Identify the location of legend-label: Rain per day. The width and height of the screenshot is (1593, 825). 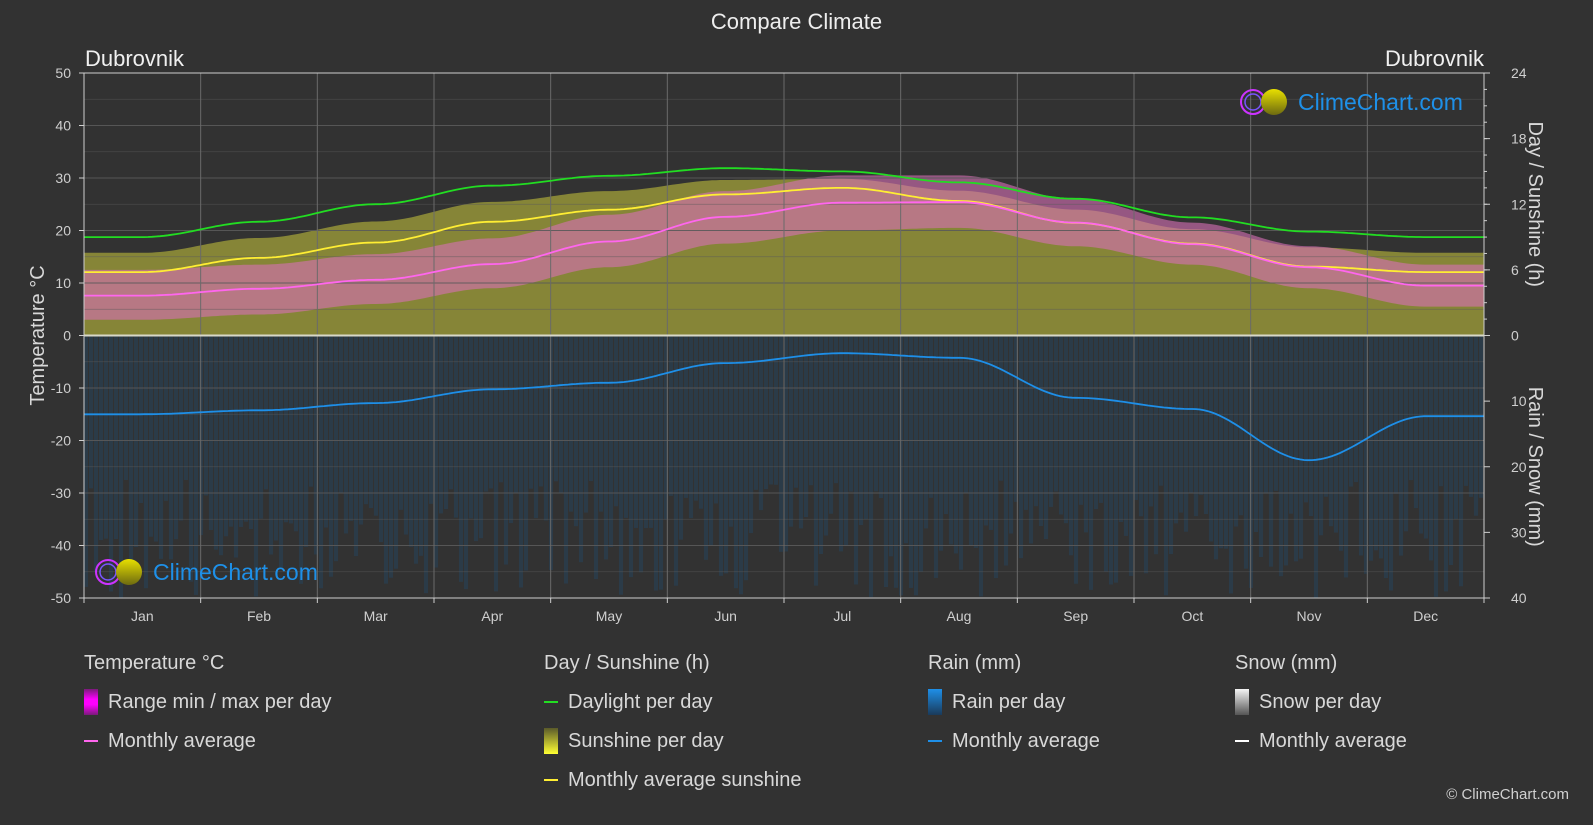
(1009, 701).